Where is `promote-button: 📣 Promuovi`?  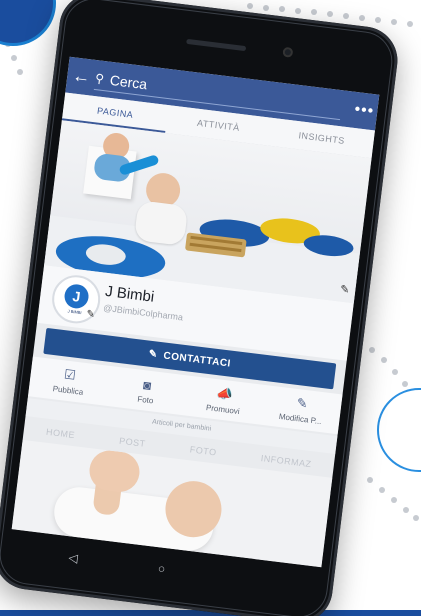 promote-button: 📣 Promuovi is located at coordinates (224, 399).